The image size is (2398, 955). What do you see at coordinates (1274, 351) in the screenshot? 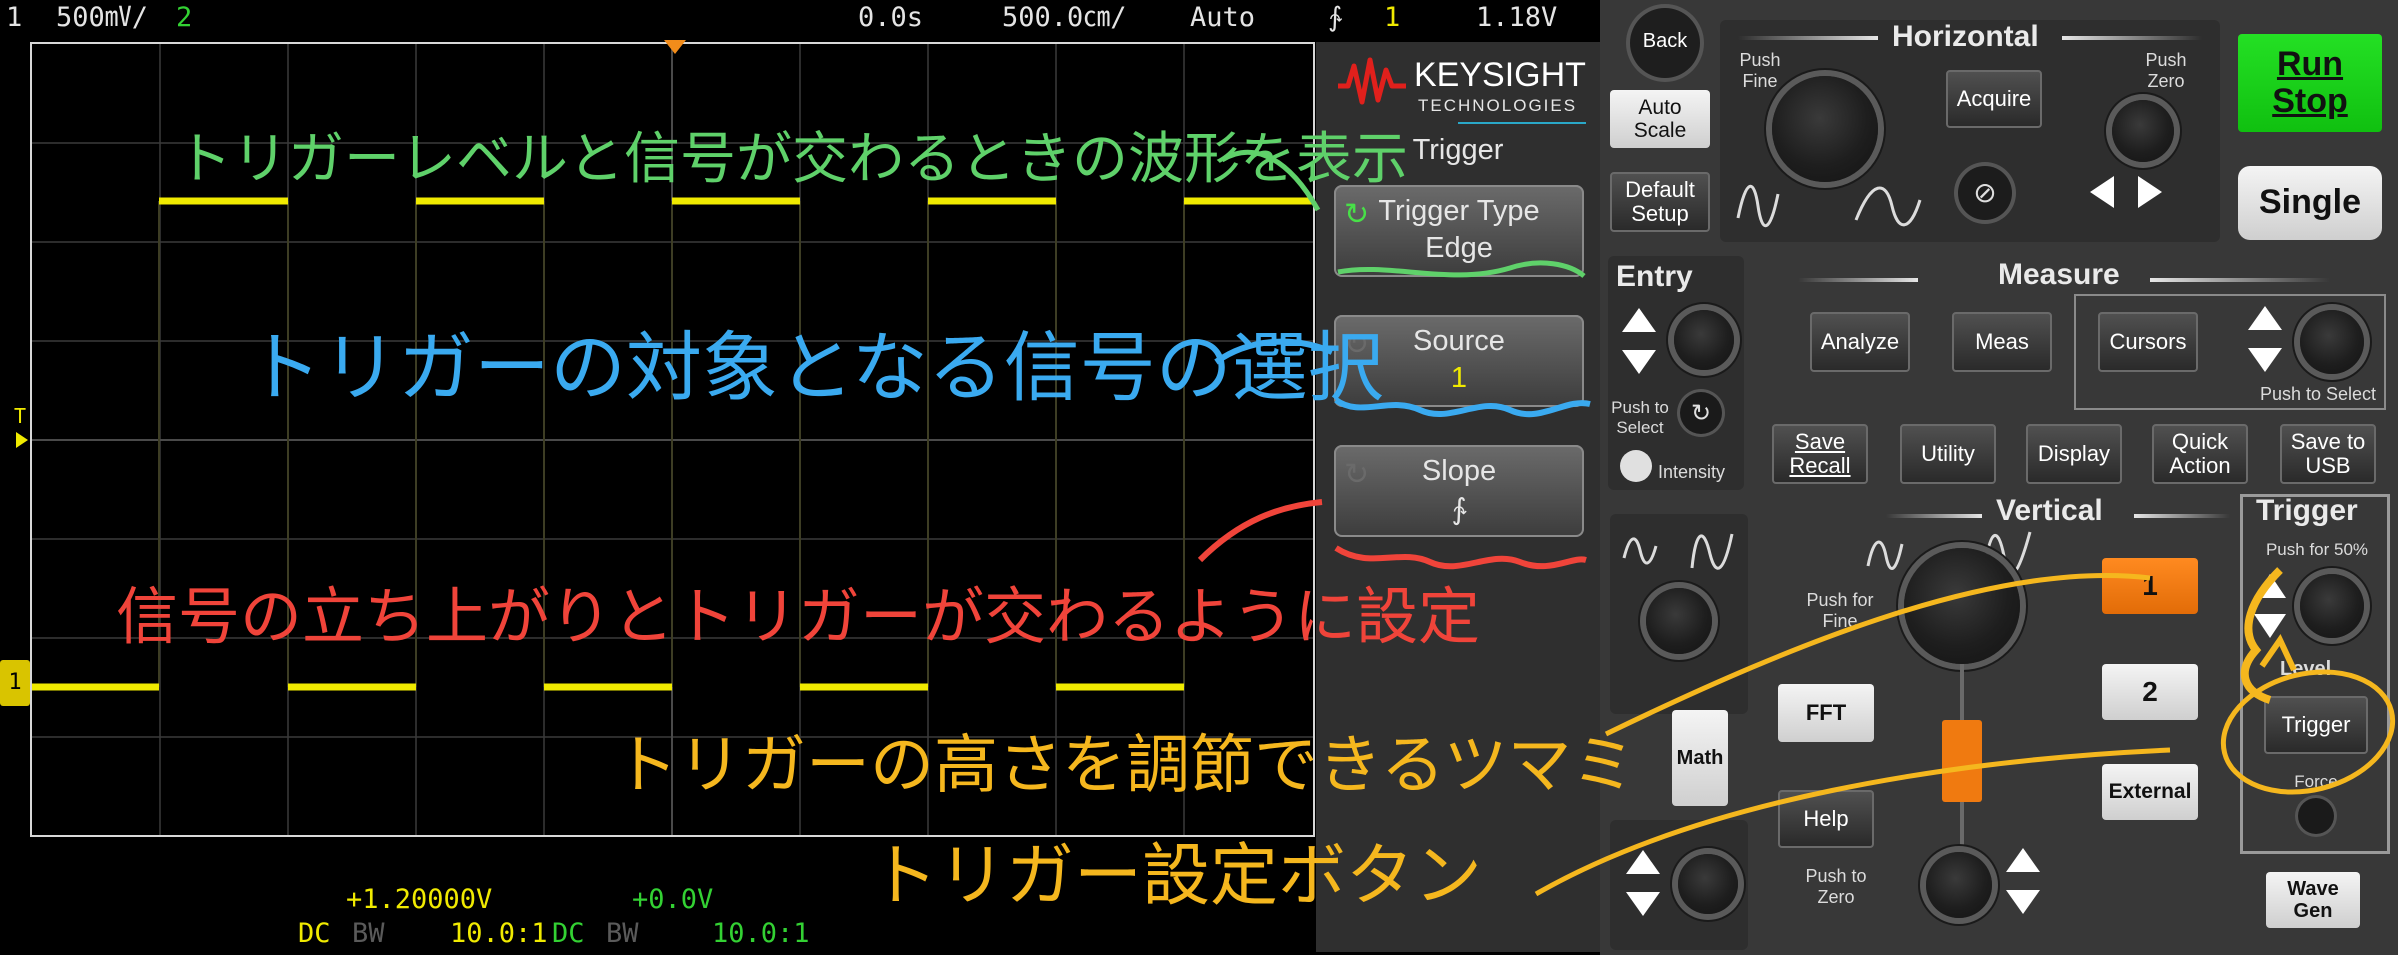
I see `blue-pointer` at bounding box center [1274, 351].